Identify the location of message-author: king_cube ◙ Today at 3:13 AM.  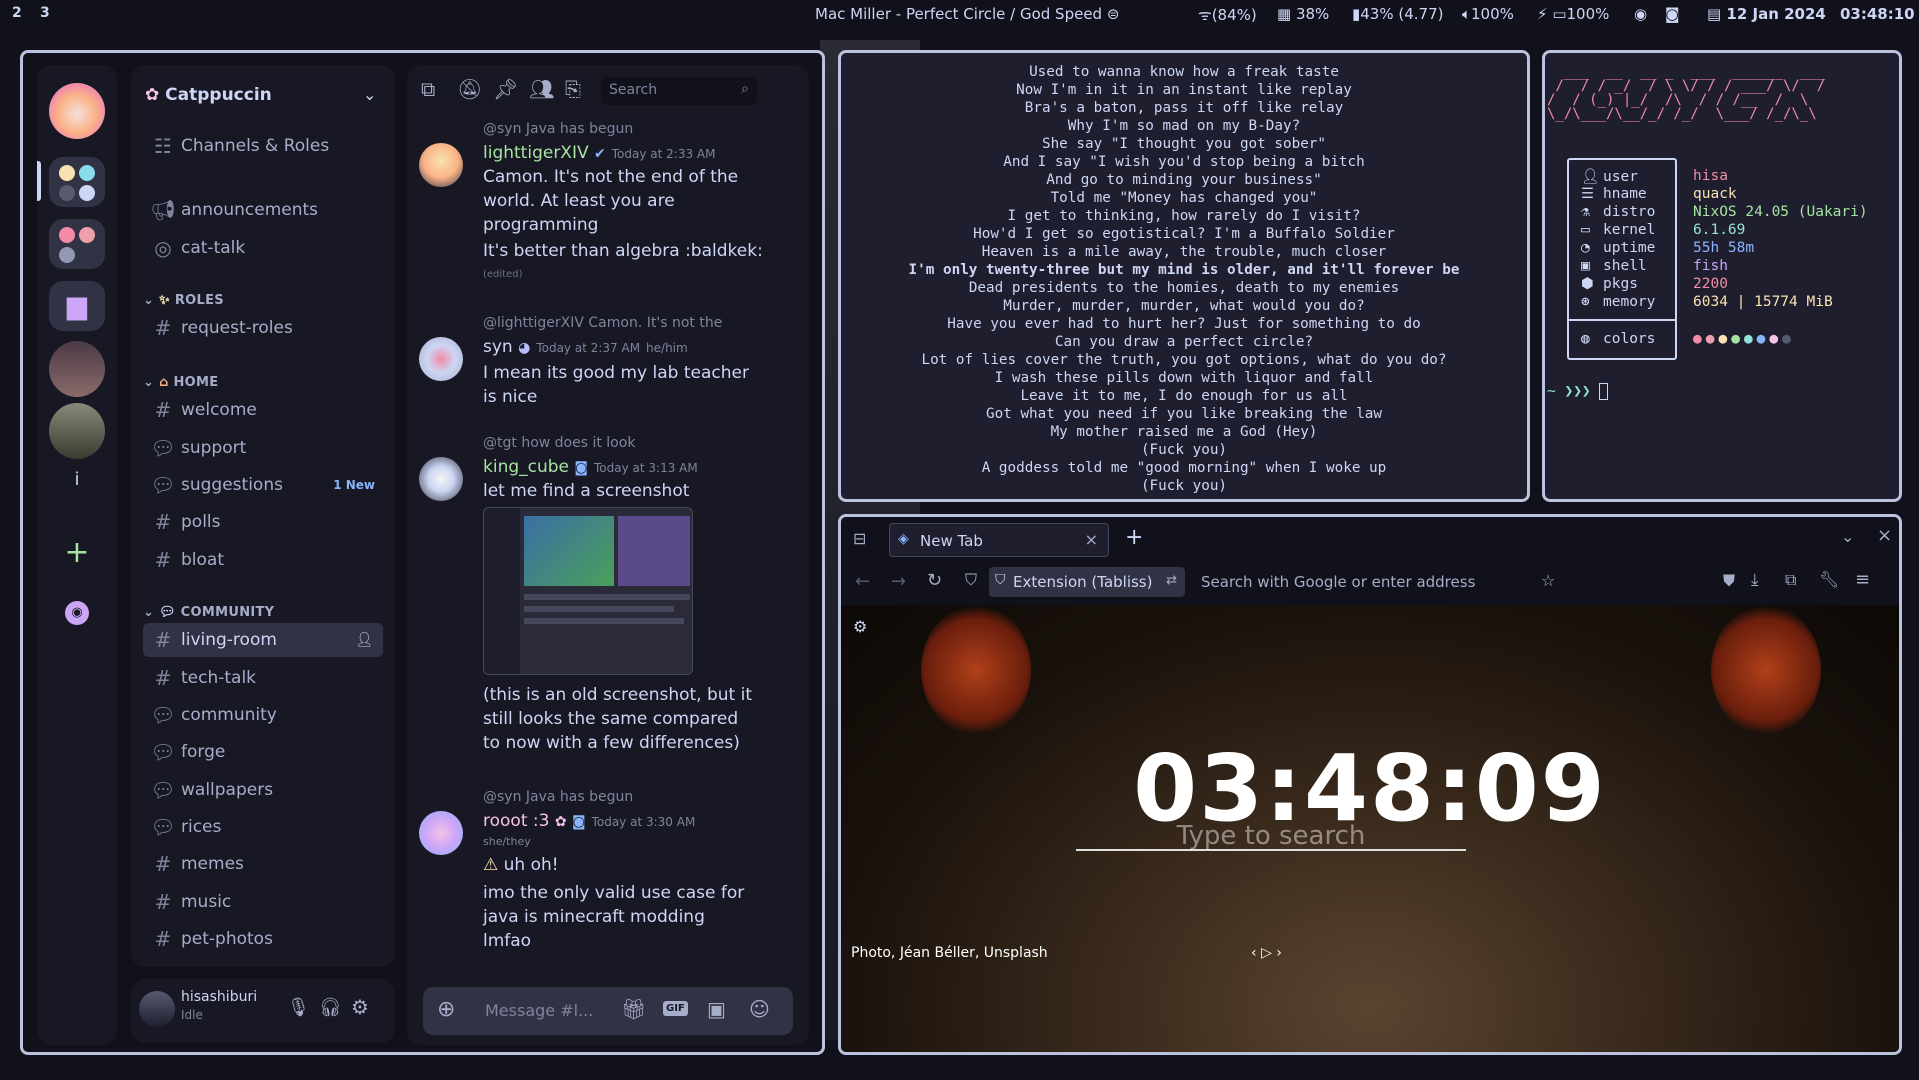
(590, 467).